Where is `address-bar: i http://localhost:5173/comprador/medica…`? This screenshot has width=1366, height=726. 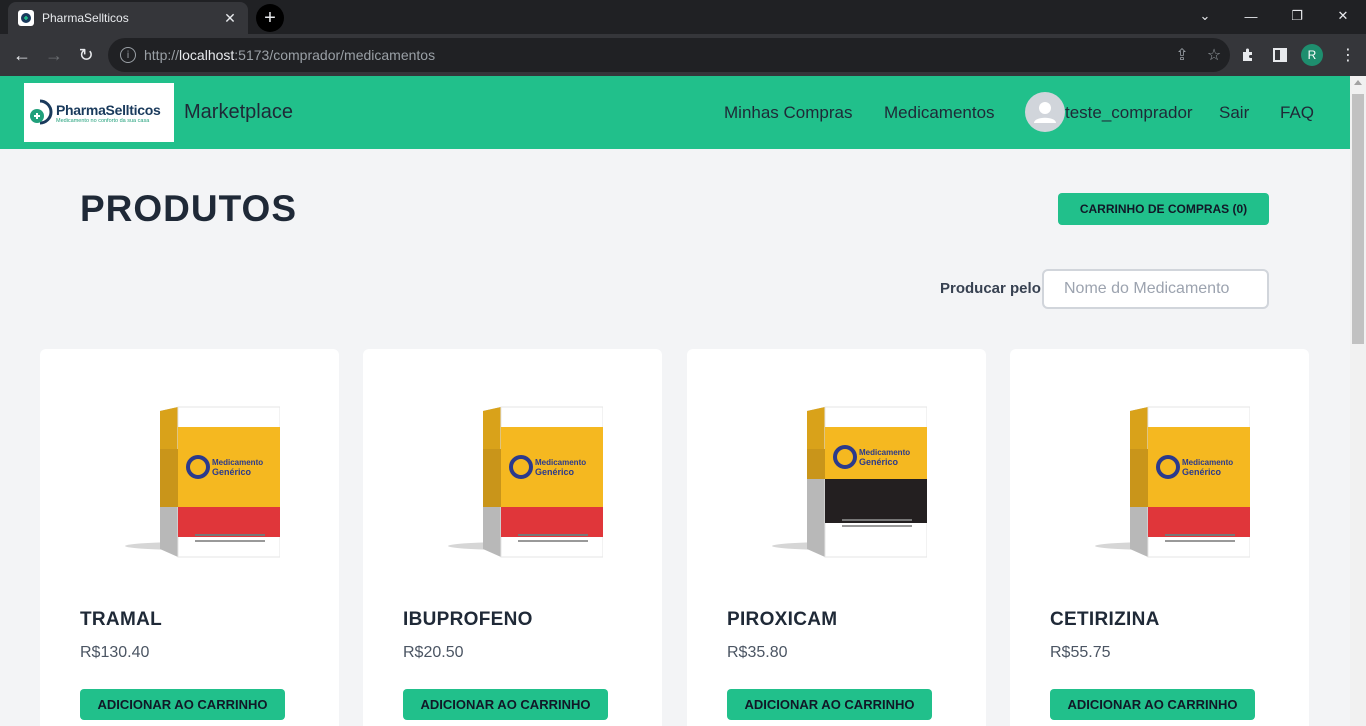 address-bar: i http://localhost:5173/comprador/medica… is located at coordinates (669, 55).